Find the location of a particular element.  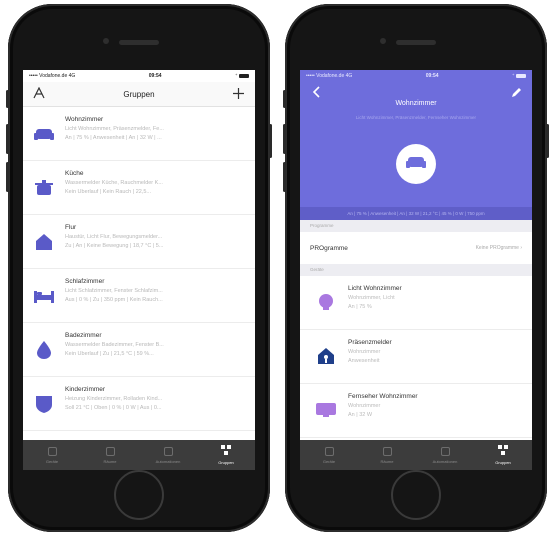

section-header-programs: Programme is located at coordinates (416, 226).